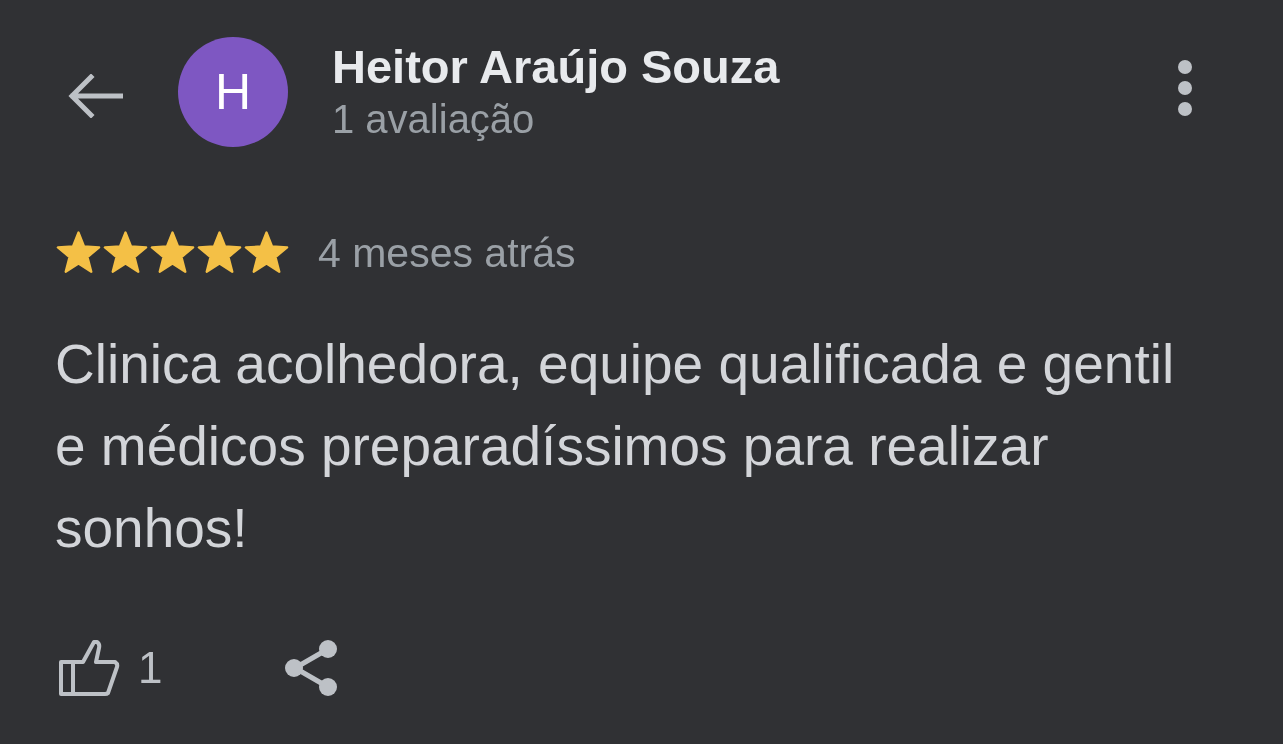 This screenshot has height=744, width=1283. I want to click on review-time: 4 meses atrás, so click(447, 253).